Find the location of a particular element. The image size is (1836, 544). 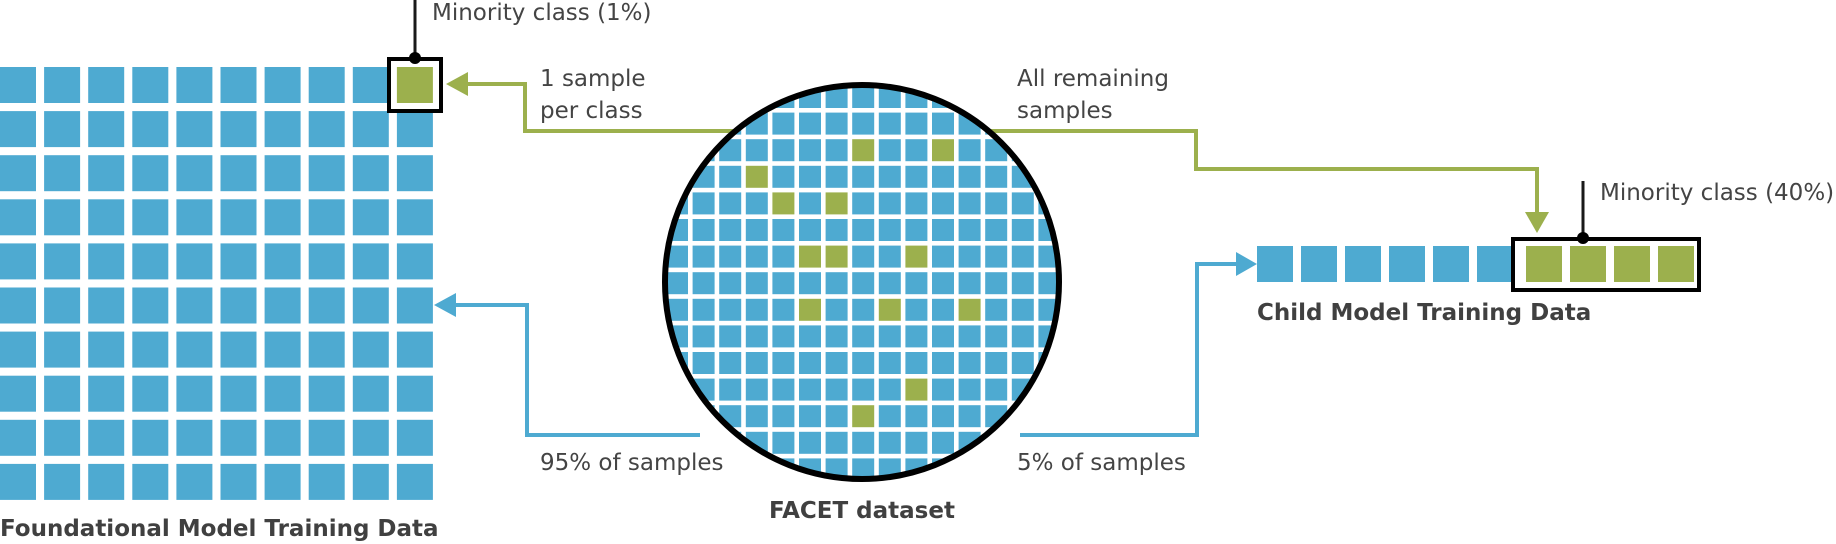

child-minority-cell is located at coordinates (1588, 264).